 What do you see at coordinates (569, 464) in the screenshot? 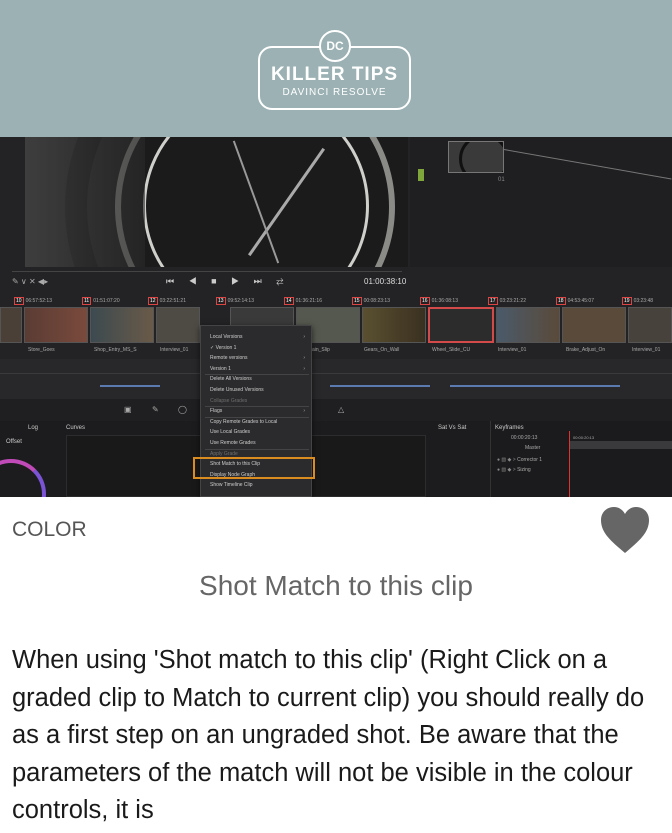
I see `playhead` at bounding box center [569, 464].